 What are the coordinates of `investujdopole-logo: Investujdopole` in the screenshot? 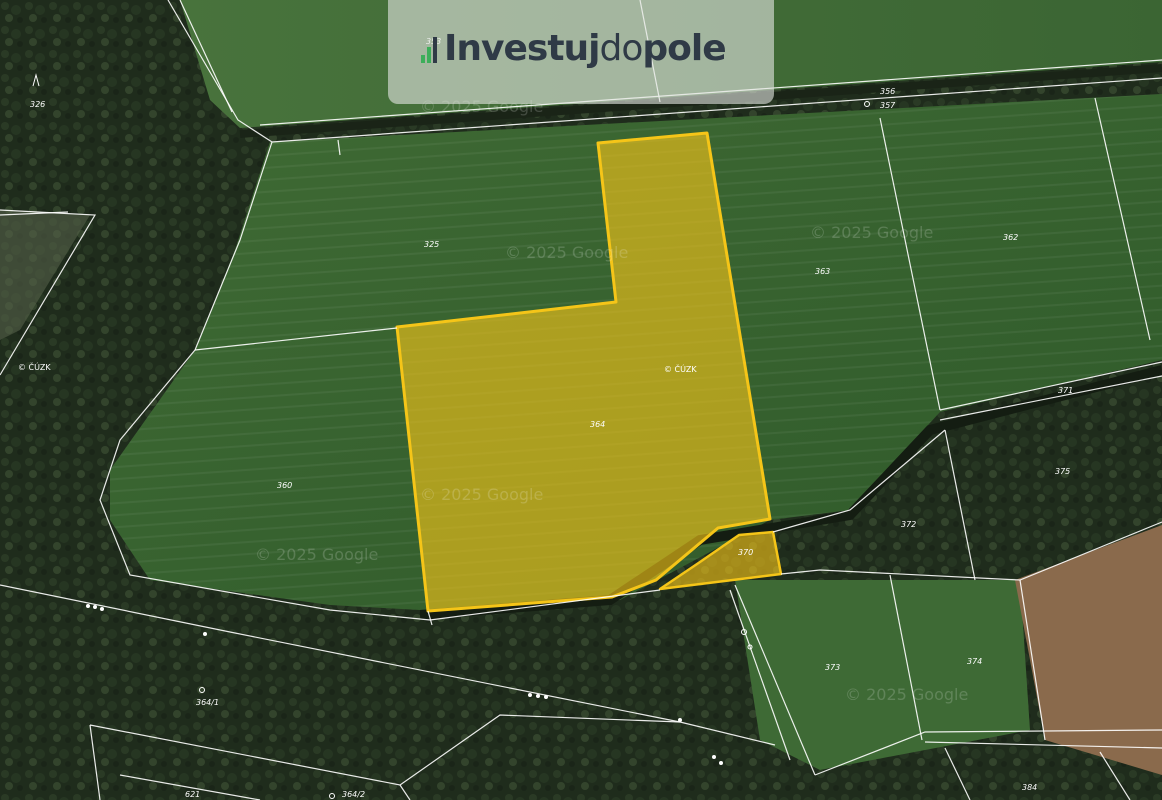 It's located at (573, 49).